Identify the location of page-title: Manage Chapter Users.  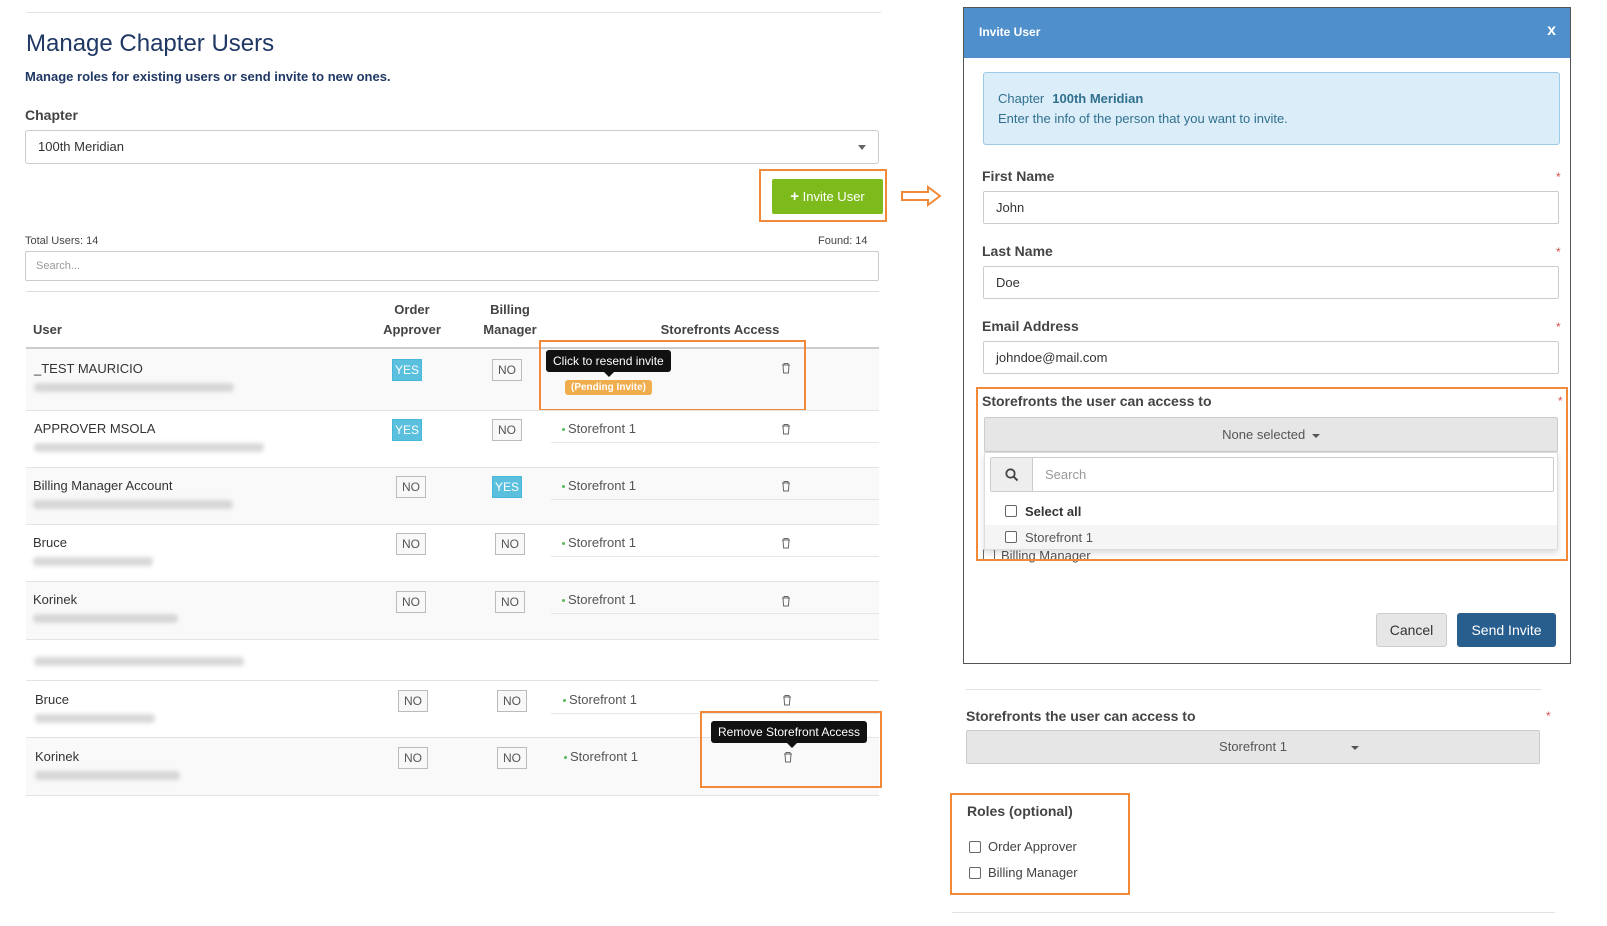
(150, 43).